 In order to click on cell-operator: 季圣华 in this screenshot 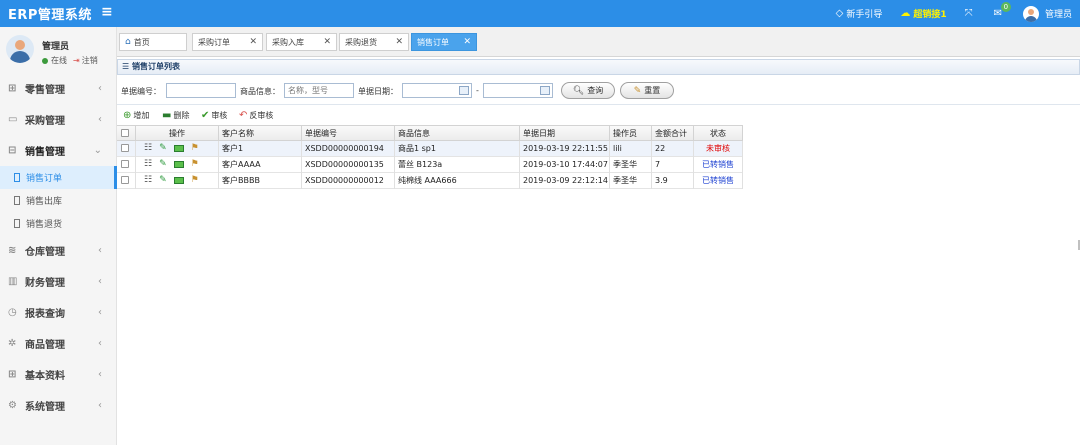, I will do `click(631, 165)`.